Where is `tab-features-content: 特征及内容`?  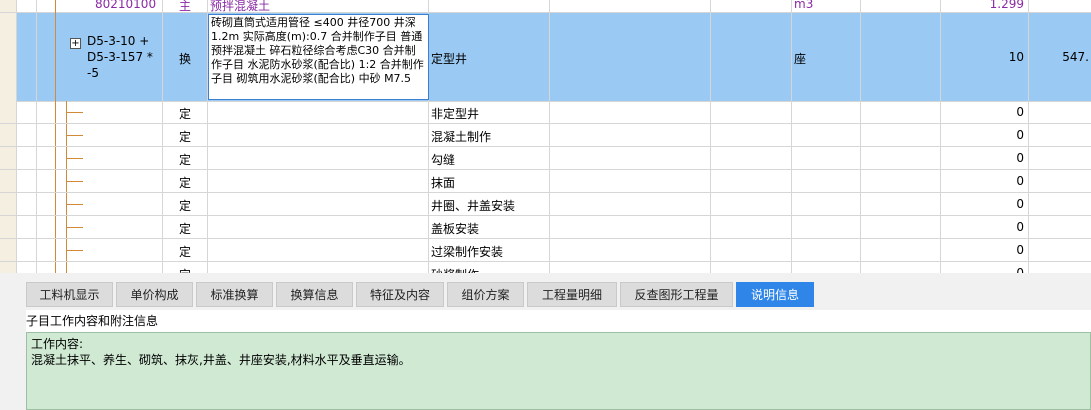
tab-features-content: 特征及内容 is located at coordinates (400, 294).